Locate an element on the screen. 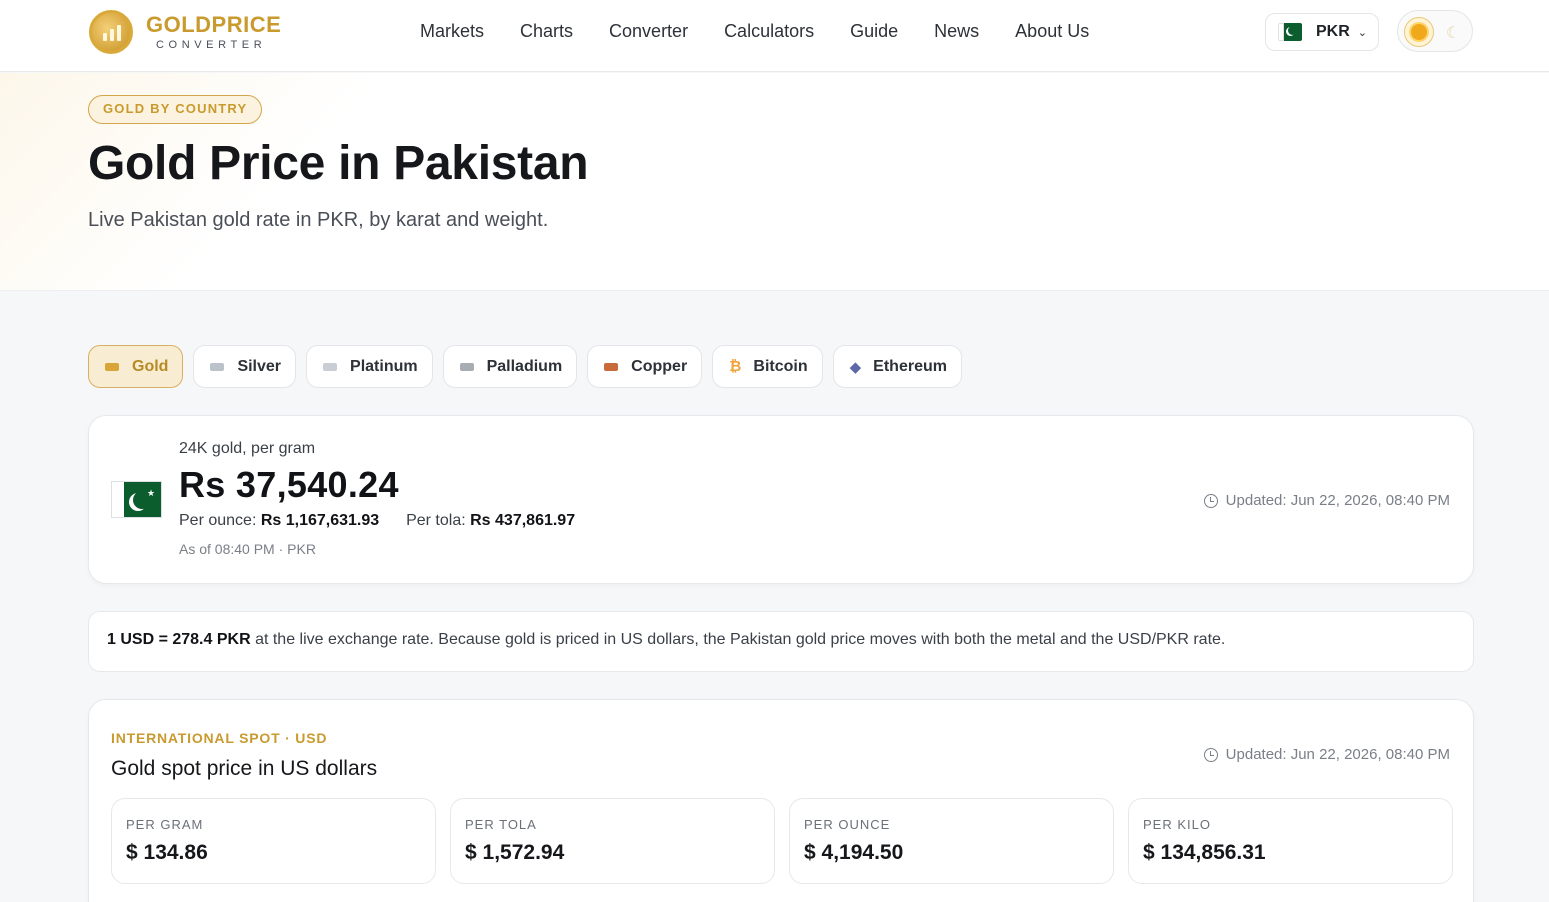 This screenshot has width=1549, height=902. tile-label: PER KILO is located at coordinates (1177, 824).